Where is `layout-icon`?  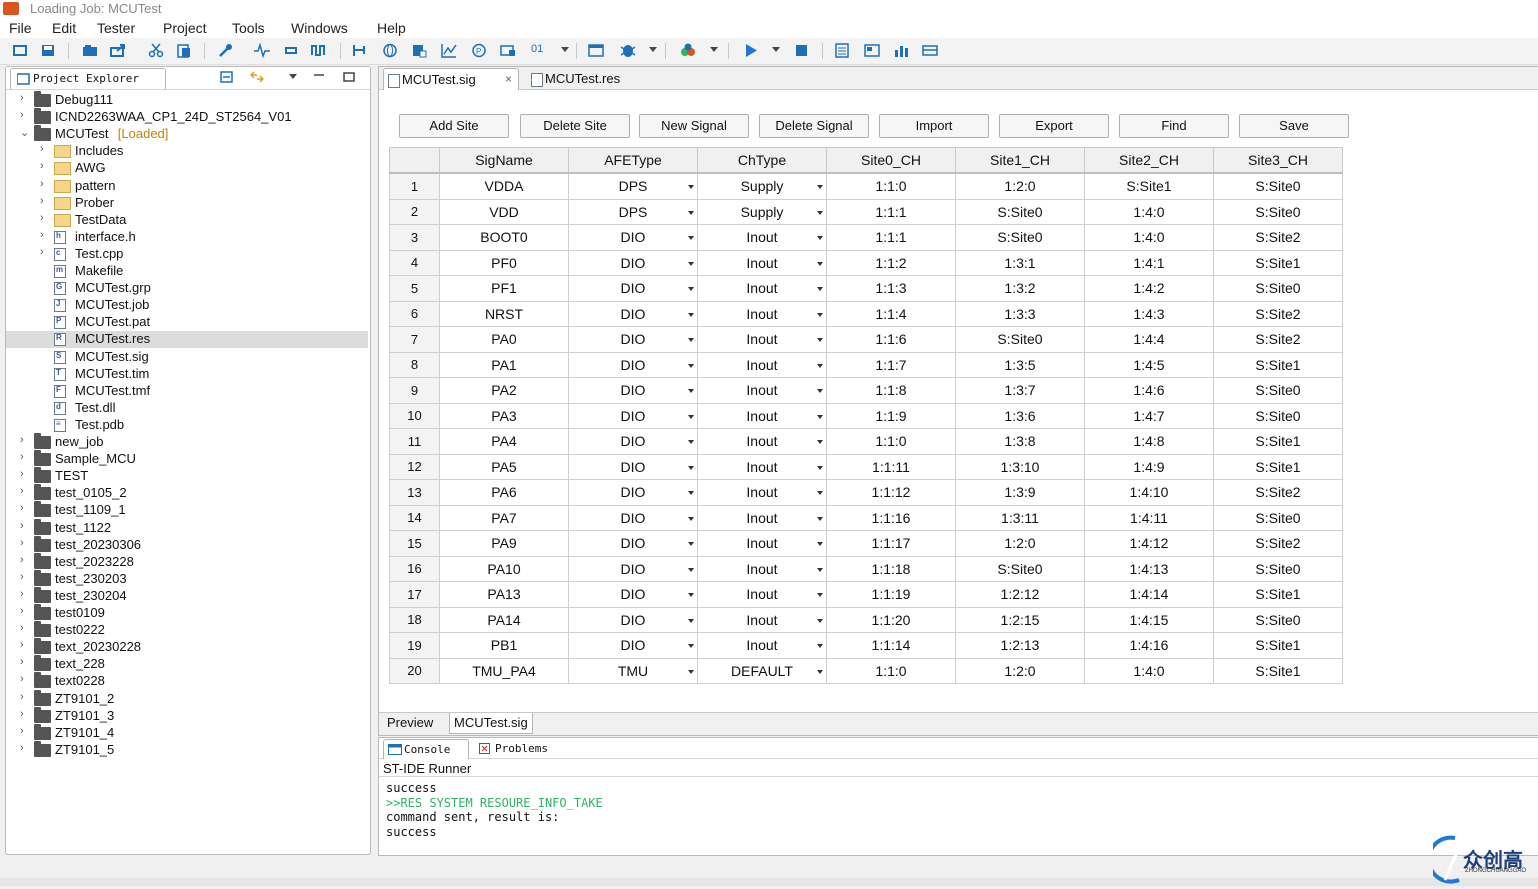
layout-icon is located at coordinates (930, 50).